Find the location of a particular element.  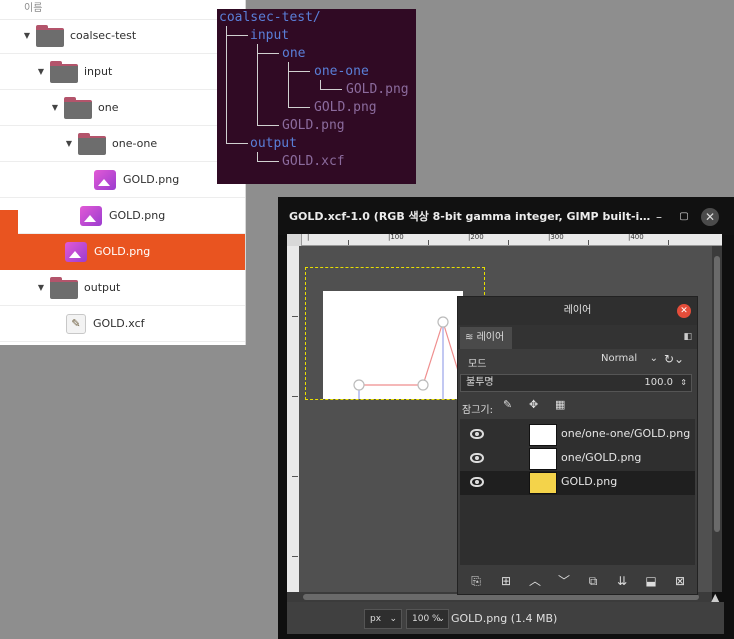

tab-menu-icon: ◧ is located at coordinates (687, 337).